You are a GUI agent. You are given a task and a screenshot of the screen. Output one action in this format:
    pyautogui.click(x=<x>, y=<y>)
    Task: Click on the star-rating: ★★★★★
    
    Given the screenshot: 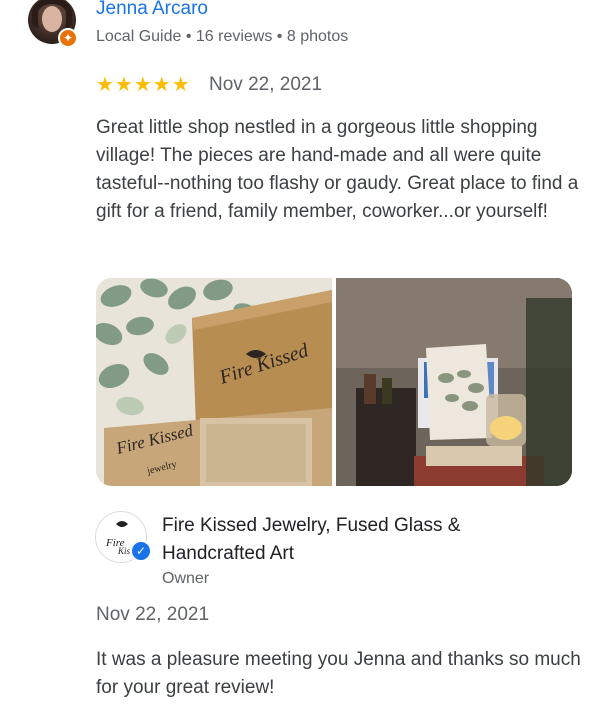 What is the action you would take?
    pyautogui.click(x=143, y=85)
    